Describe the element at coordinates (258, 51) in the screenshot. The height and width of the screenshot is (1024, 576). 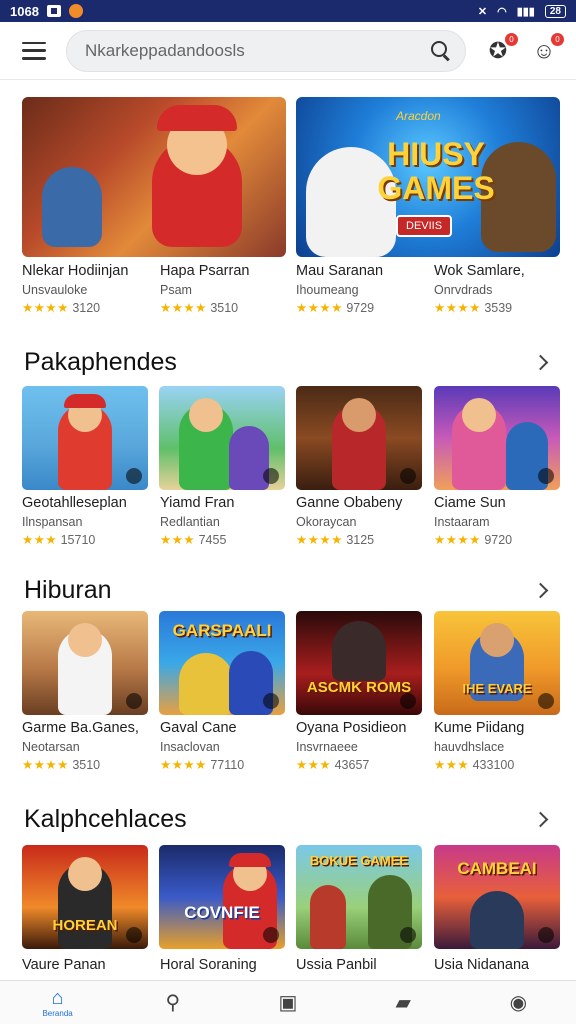
I see `search-input: Nkarkeppadandoosls` at that location.